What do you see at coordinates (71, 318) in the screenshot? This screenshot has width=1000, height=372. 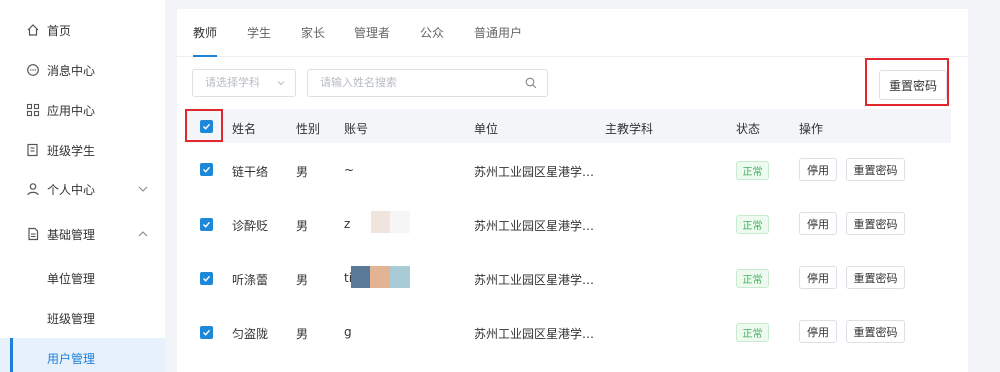 I see `sidebar-subitem-label: 班级管理` at bounding box center [71, 318].